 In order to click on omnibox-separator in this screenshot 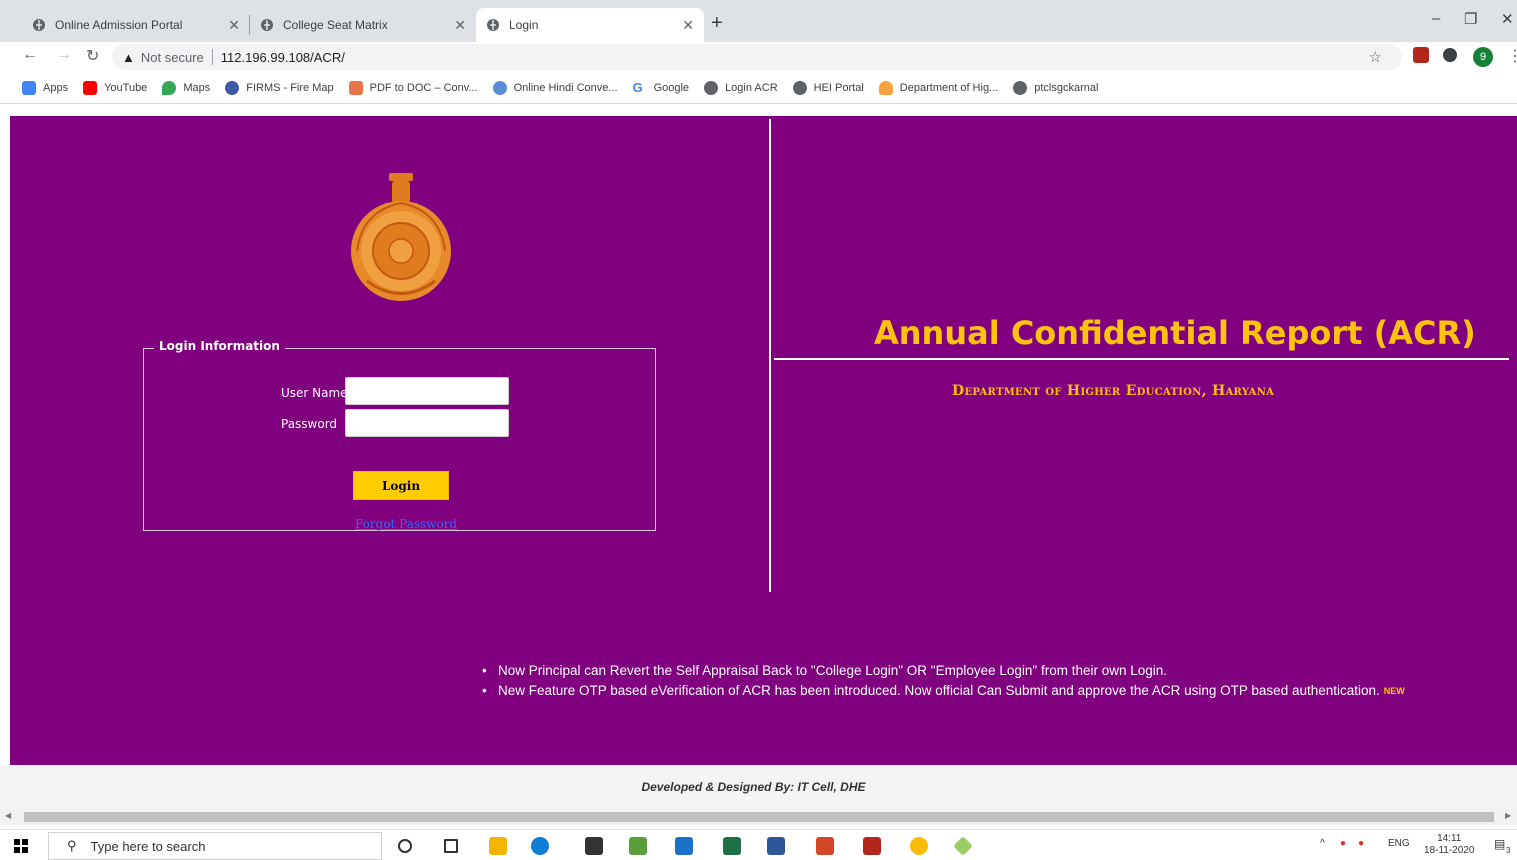, I will do `click(212, 57)`.